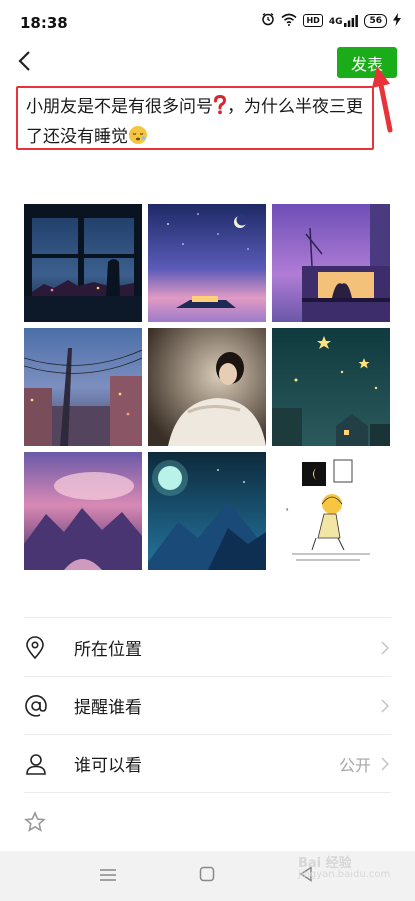 This screenshot has height=901, width=415. Describe the element at coordinates (331, 511) in the screenshot. I see `photo-cartoon-sketch: ᵃ` at that location.